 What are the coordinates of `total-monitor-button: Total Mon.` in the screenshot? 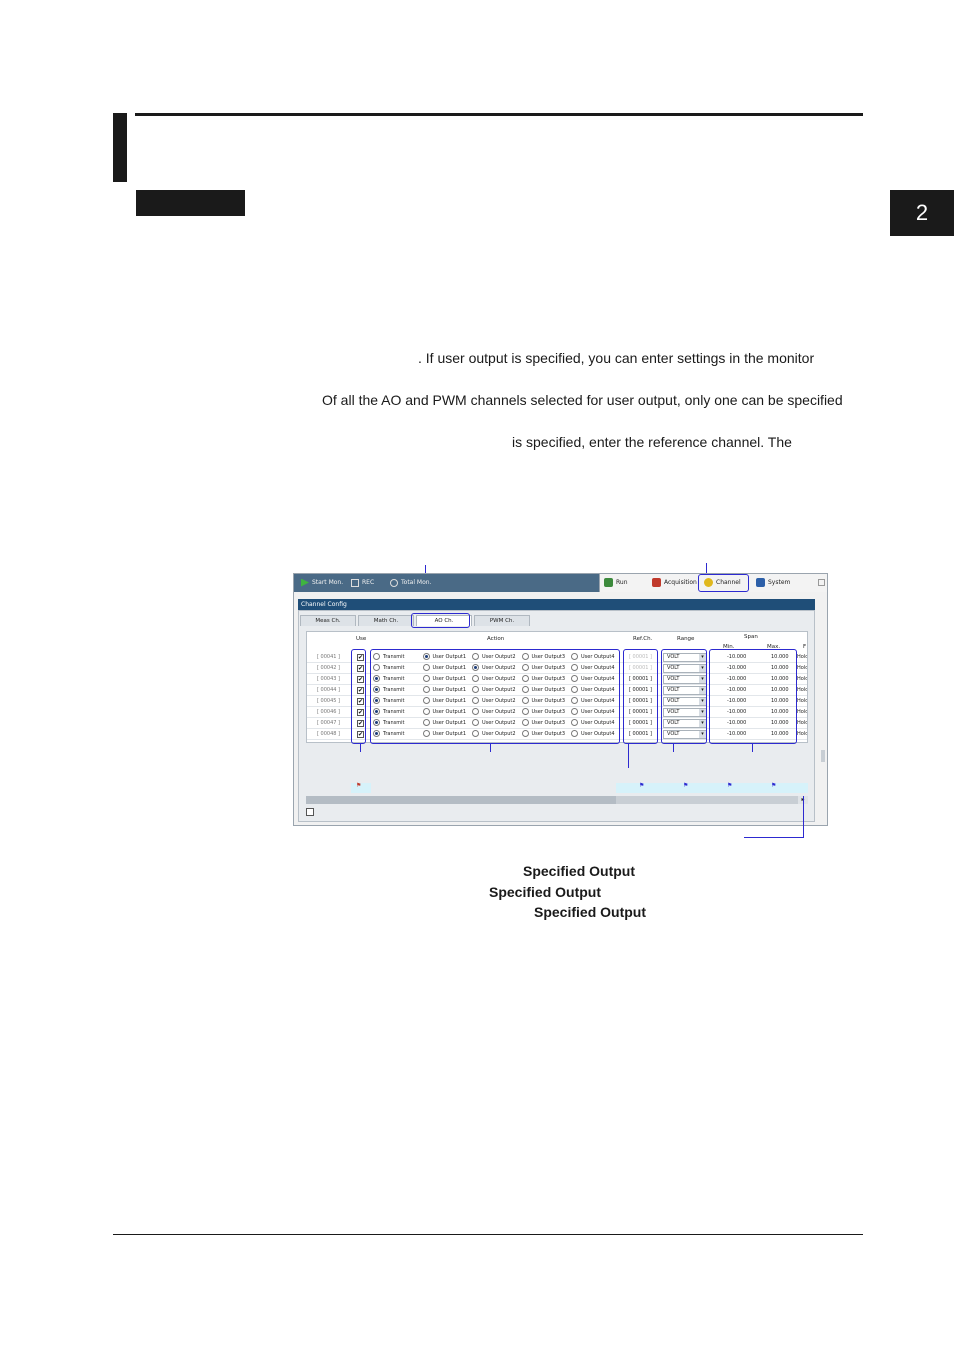 It's located at (410, 583).